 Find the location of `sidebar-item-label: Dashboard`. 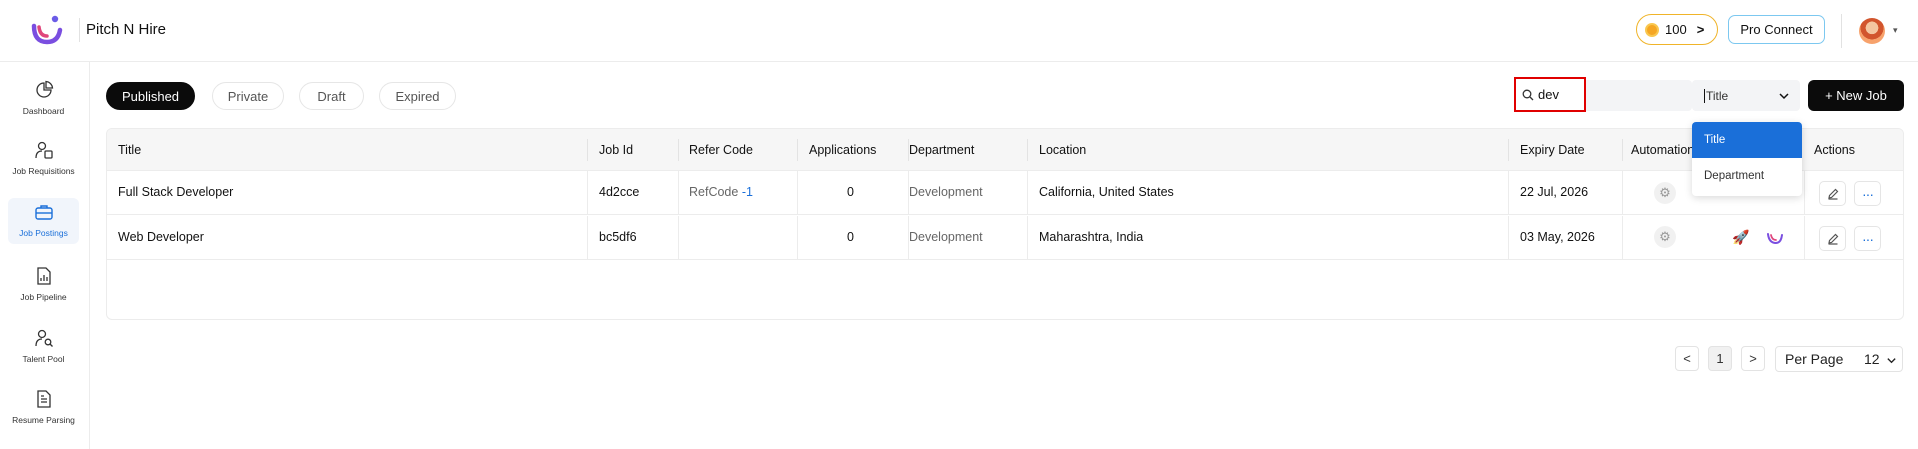

sidebar-item-label: Dashboard is located at coordinates (43, 111).